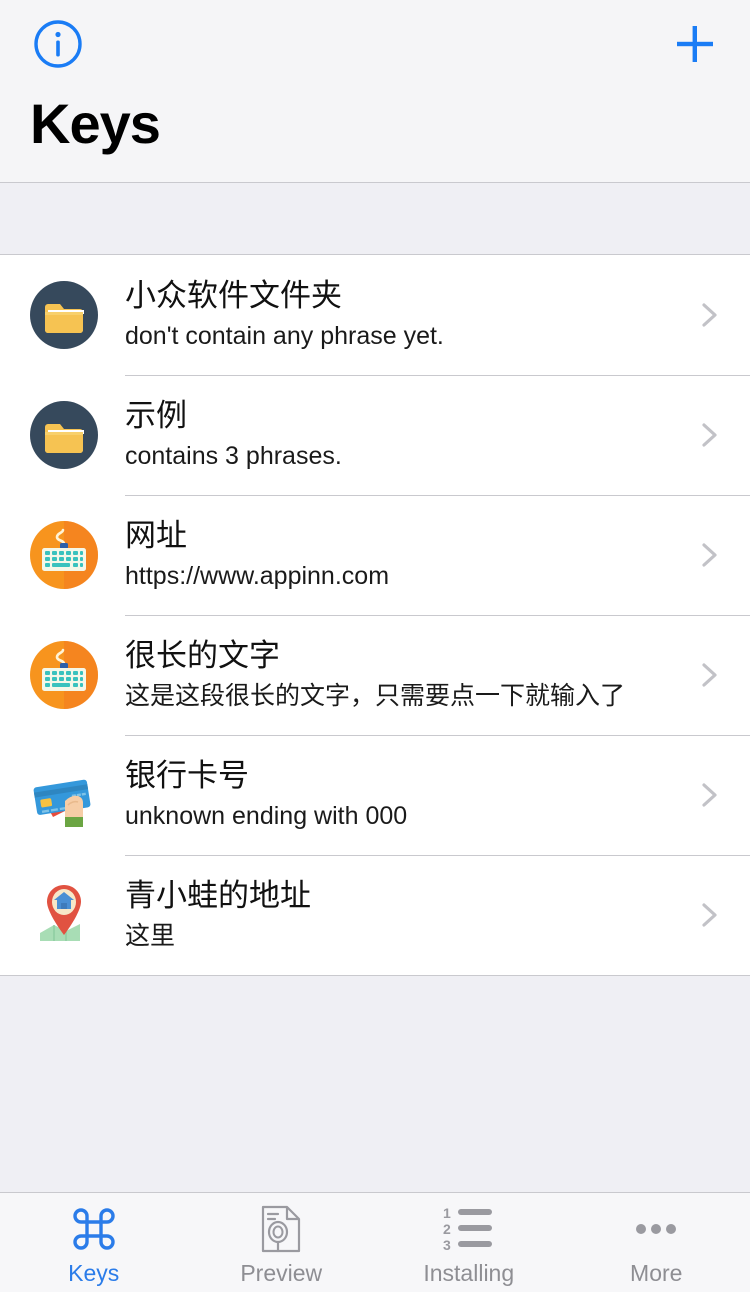 This screenshot has height=1292, width=750. I want to click on list-item-subtitle: 这是这段很长的文字，只需要点一下就输入了, so click(375, 695).